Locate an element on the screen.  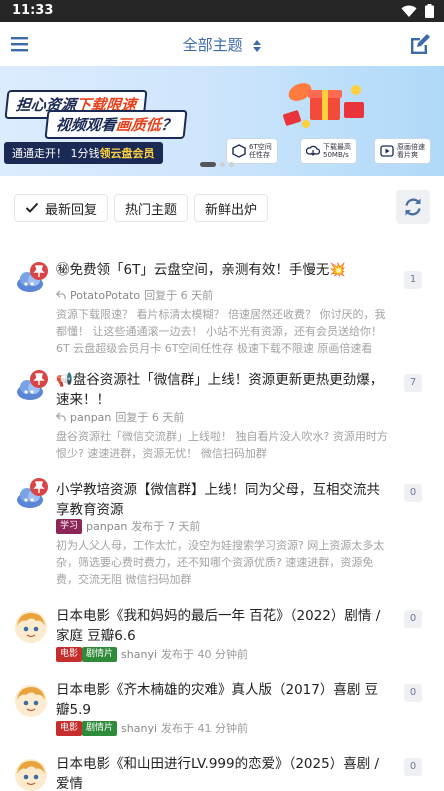
filter-new-posts: 新鲜出炉 is located at coordinates (231, 208).